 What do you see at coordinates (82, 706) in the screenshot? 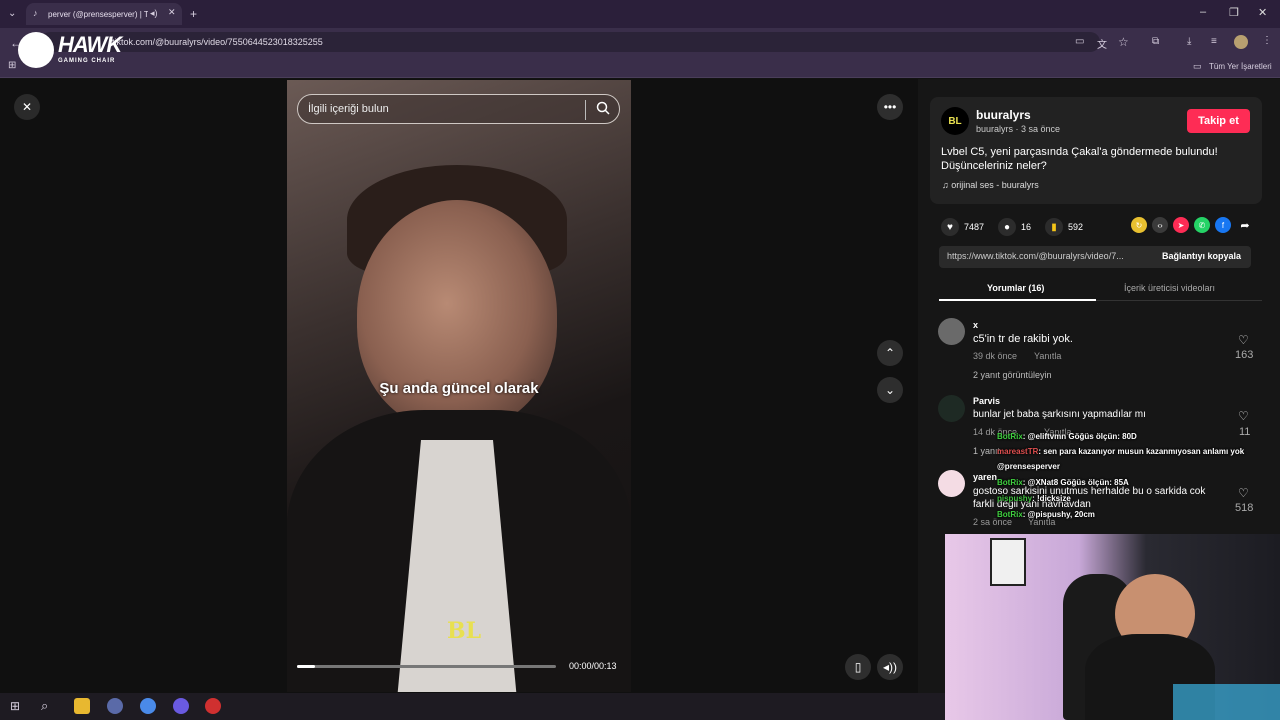
I see `file-explorer-icon` at bounding box center [82, 706].